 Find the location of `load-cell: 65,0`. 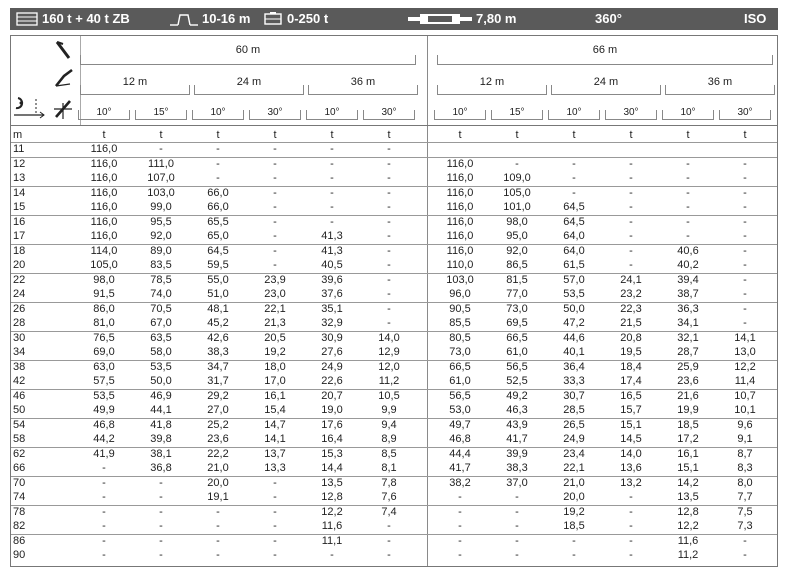

load-cell: 65,0 is located at coordinates (218, 236).